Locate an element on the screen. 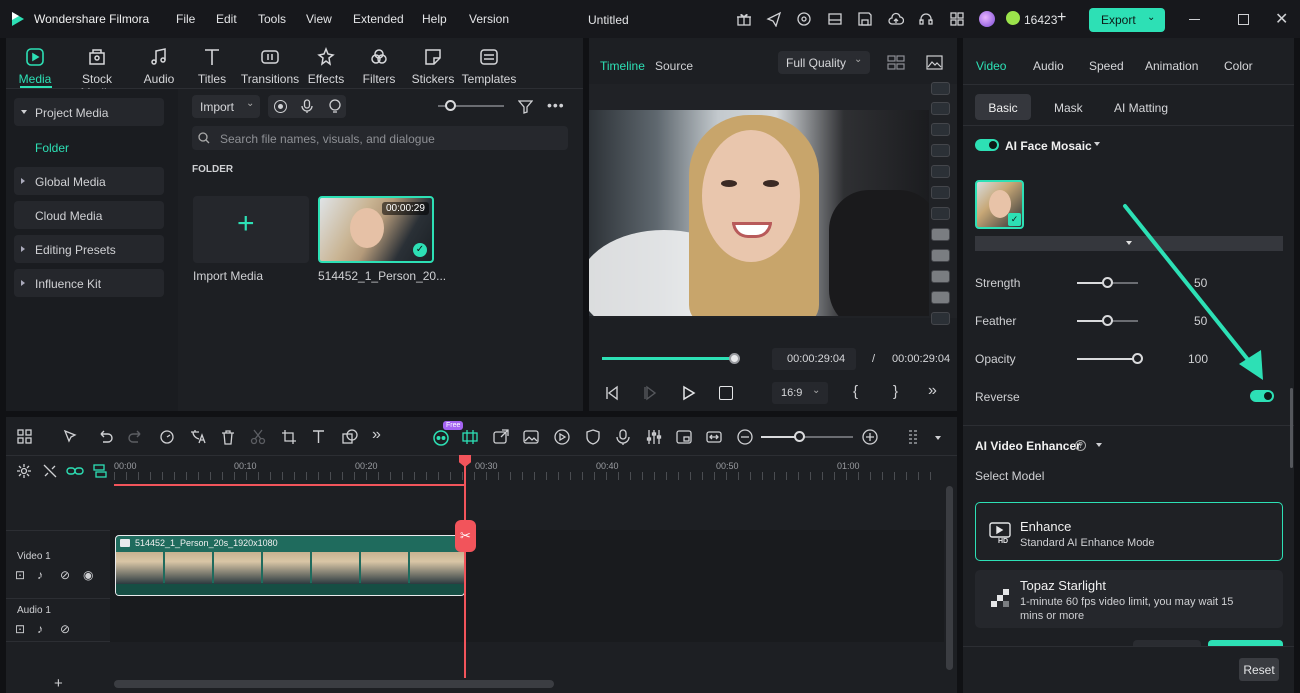  reverse-toggle is located at coordinates (1262, 396).